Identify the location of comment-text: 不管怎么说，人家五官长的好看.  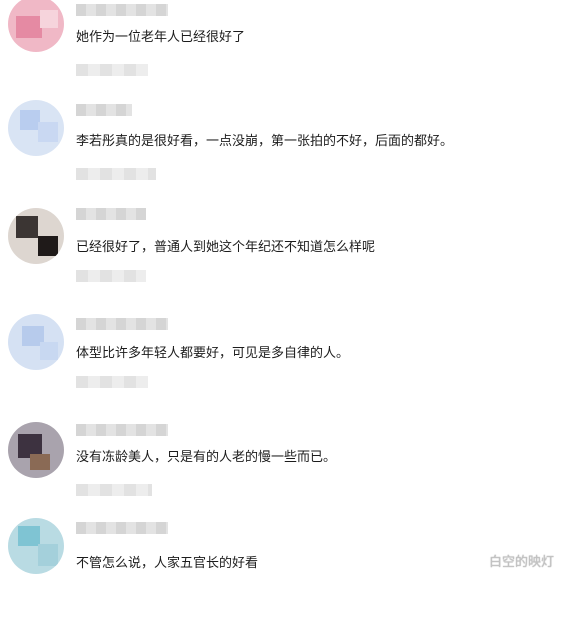
(167, 563).